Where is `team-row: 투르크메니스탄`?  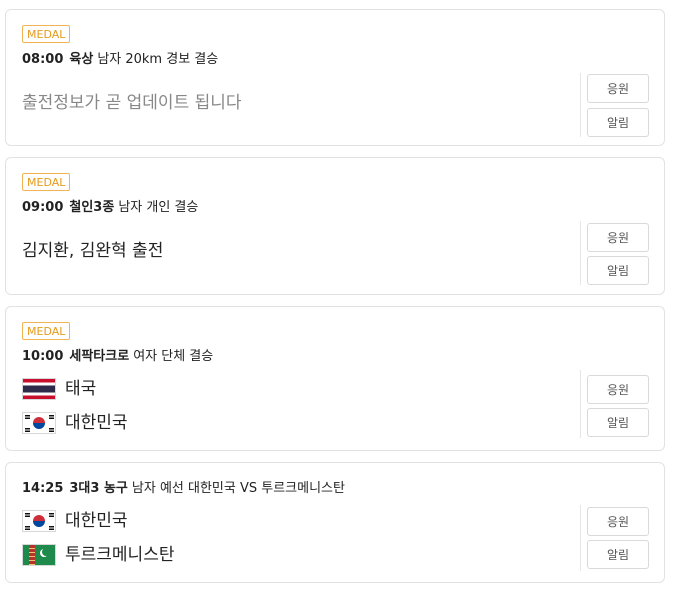 team-row: 투르크메니스탄 is located at coordinates (98, 555).